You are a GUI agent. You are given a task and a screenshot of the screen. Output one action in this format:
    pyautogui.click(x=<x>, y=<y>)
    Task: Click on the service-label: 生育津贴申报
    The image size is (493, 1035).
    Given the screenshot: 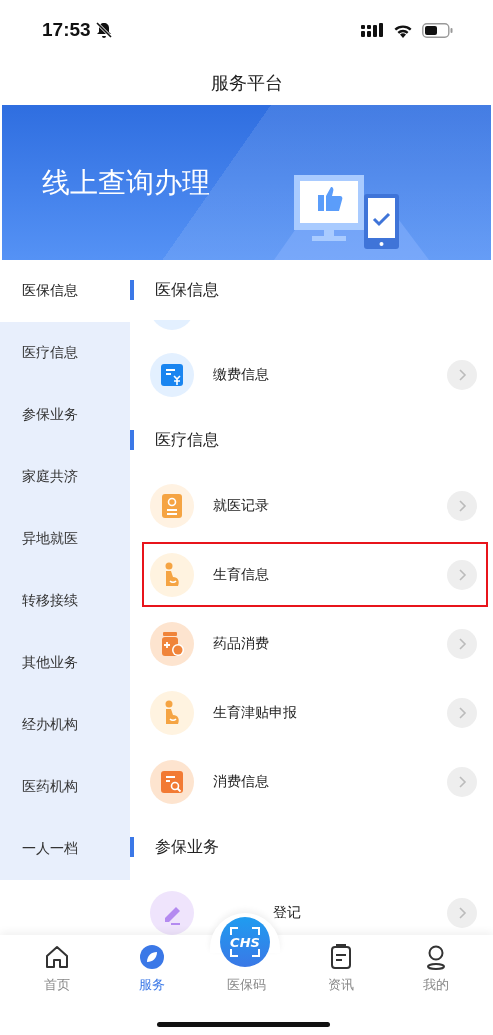 What is the action you would take?
    pyautogui.click(x=255, y=712)
    